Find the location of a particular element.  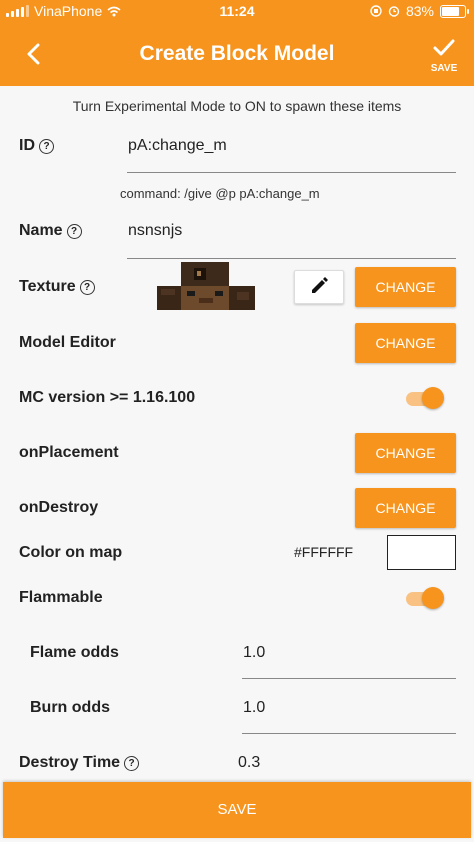

name-label-row: Name ? is located at coordinates (50, 231).